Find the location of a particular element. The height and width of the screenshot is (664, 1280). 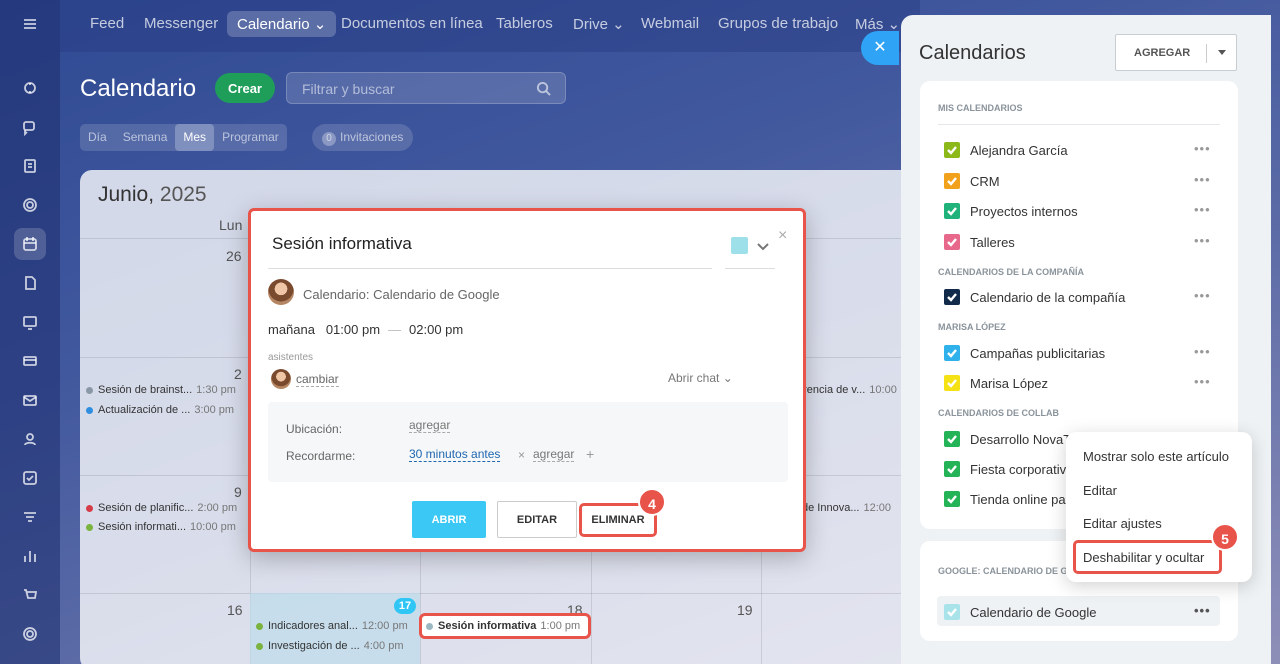

event-time: 12:00 is located at coordinates (877, 508).